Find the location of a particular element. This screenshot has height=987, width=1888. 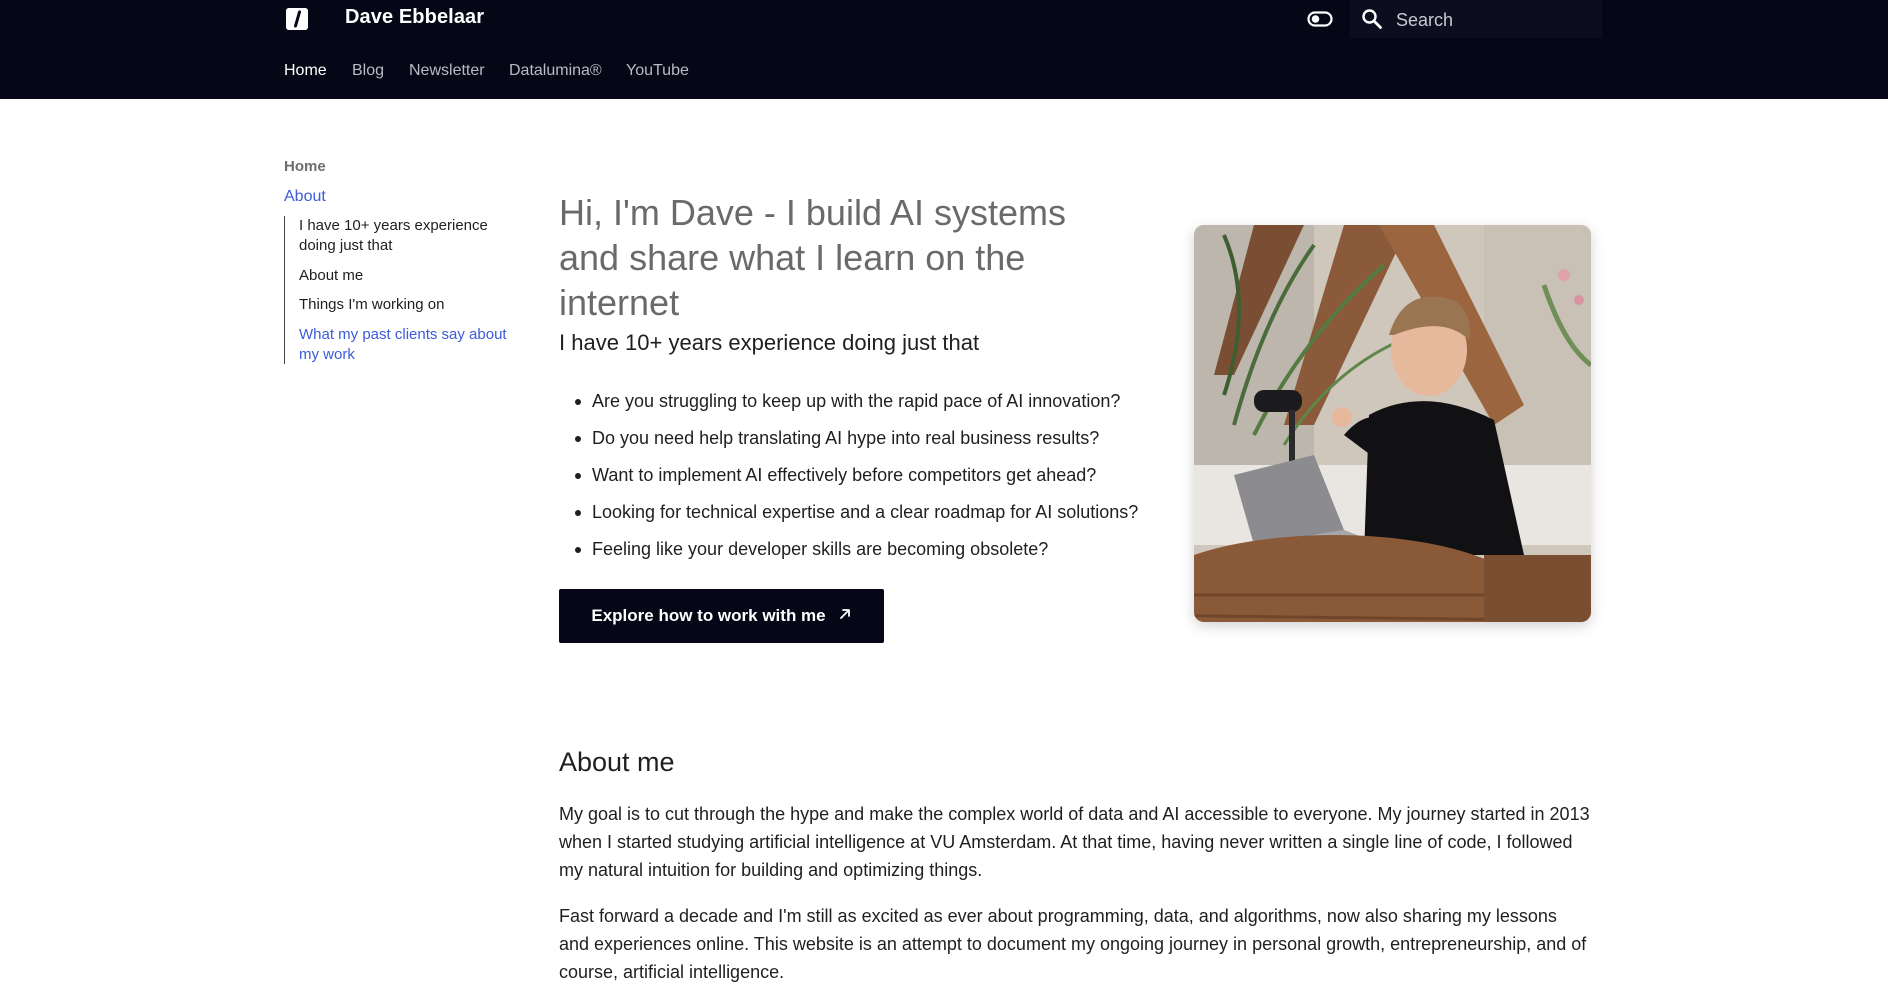

toggle-switch-icon is located at coordinates (1320, 19).